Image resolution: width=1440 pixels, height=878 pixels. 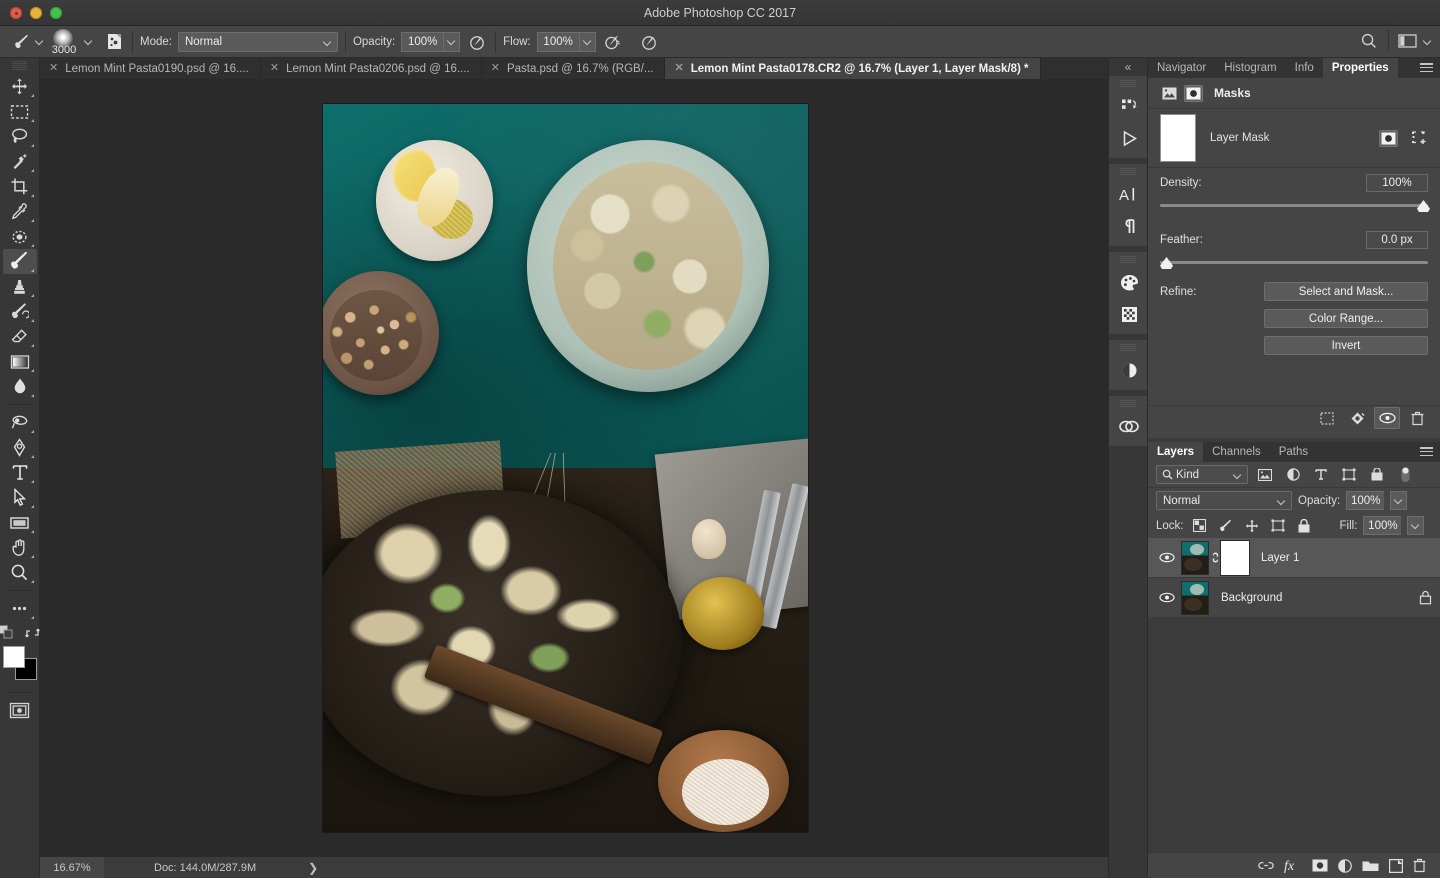 What do you see at coordinates (613, 42) in the screenshot?
I see `airbrush-button` at bounding box center [613, 42].